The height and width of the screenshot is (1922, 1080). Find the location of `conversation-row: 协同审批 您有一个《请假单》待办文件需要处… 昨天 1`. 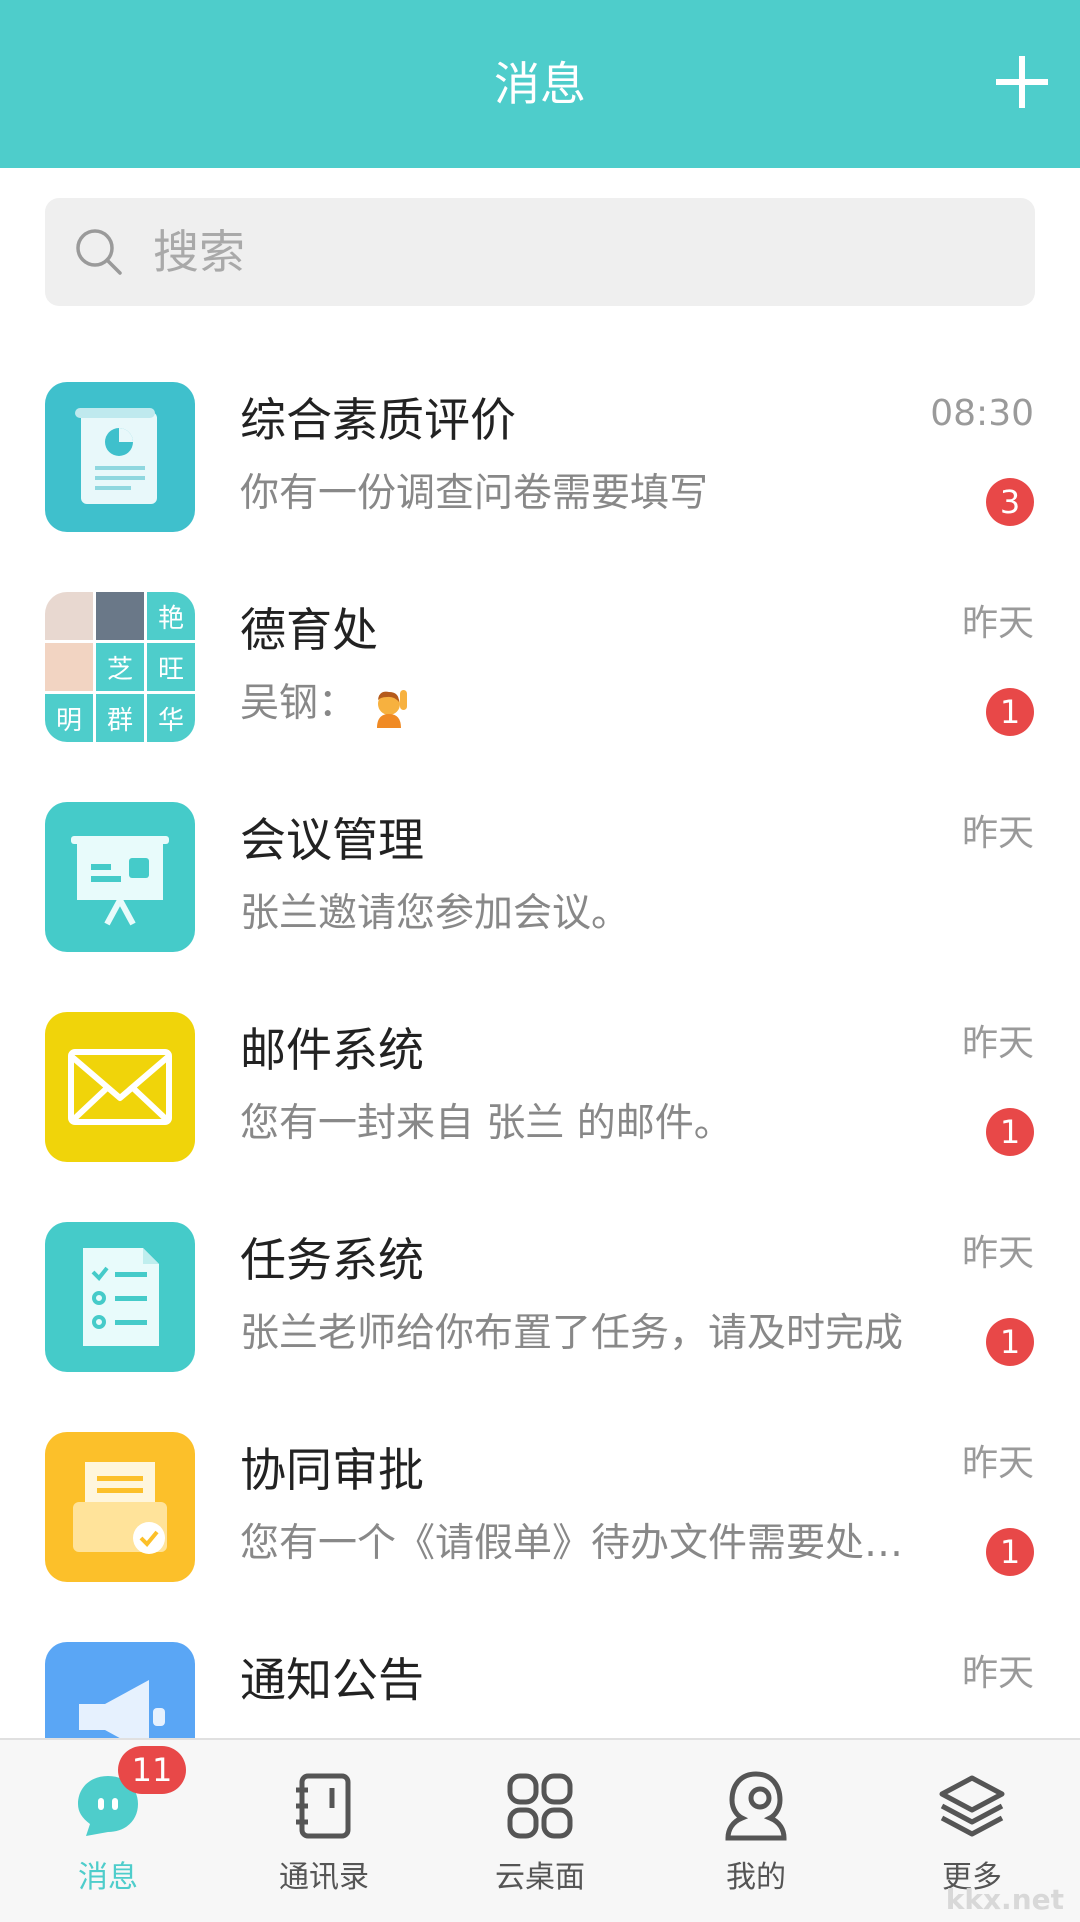

conversation-row: 协同审批 您有一个《请假单》待办文件需要处… 昨天 1 is located at coordinates (540, 1495).